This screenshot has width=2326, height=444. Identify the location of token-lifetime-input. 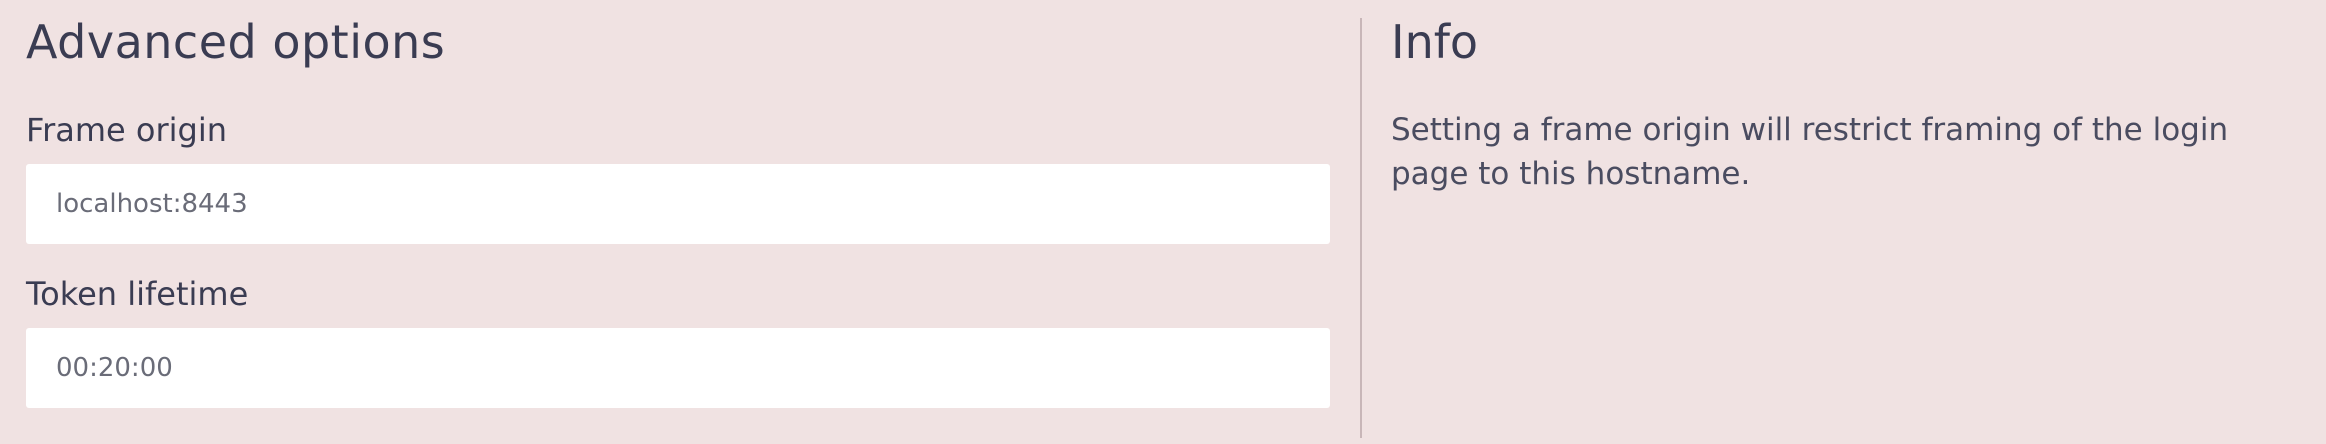
(678, 368).